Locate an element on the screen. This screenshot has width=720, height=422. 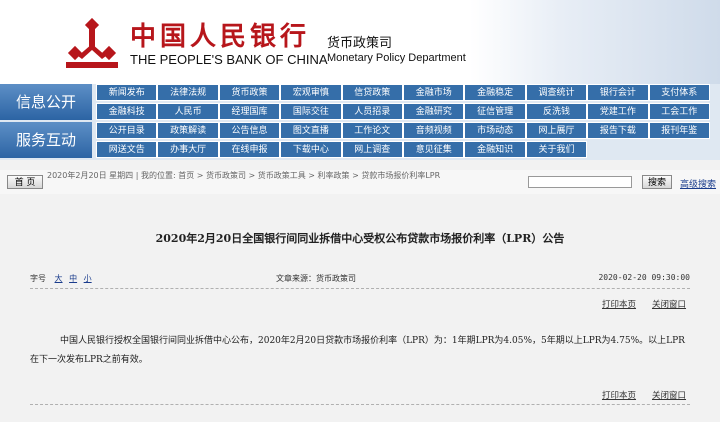
nav-item: 反洗钱 is located at coordinates (556, 111).